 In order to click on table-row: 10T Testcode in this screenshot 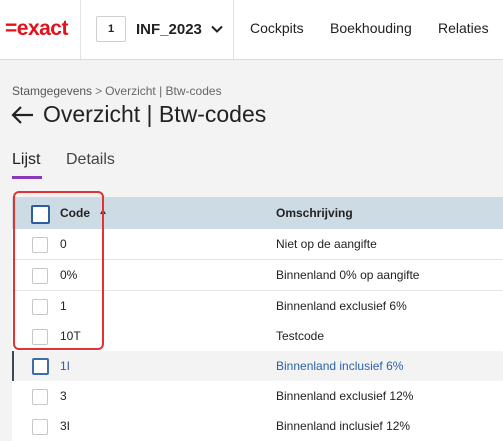, I will do `click(257, 336)`.